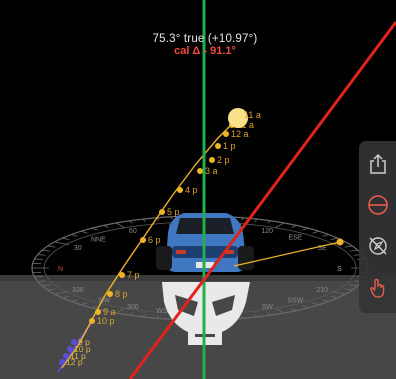  What do you see at coordinates (295, 238) in the screenshot?
I see `compass-label: ESE` at bounding box center [295, 238].